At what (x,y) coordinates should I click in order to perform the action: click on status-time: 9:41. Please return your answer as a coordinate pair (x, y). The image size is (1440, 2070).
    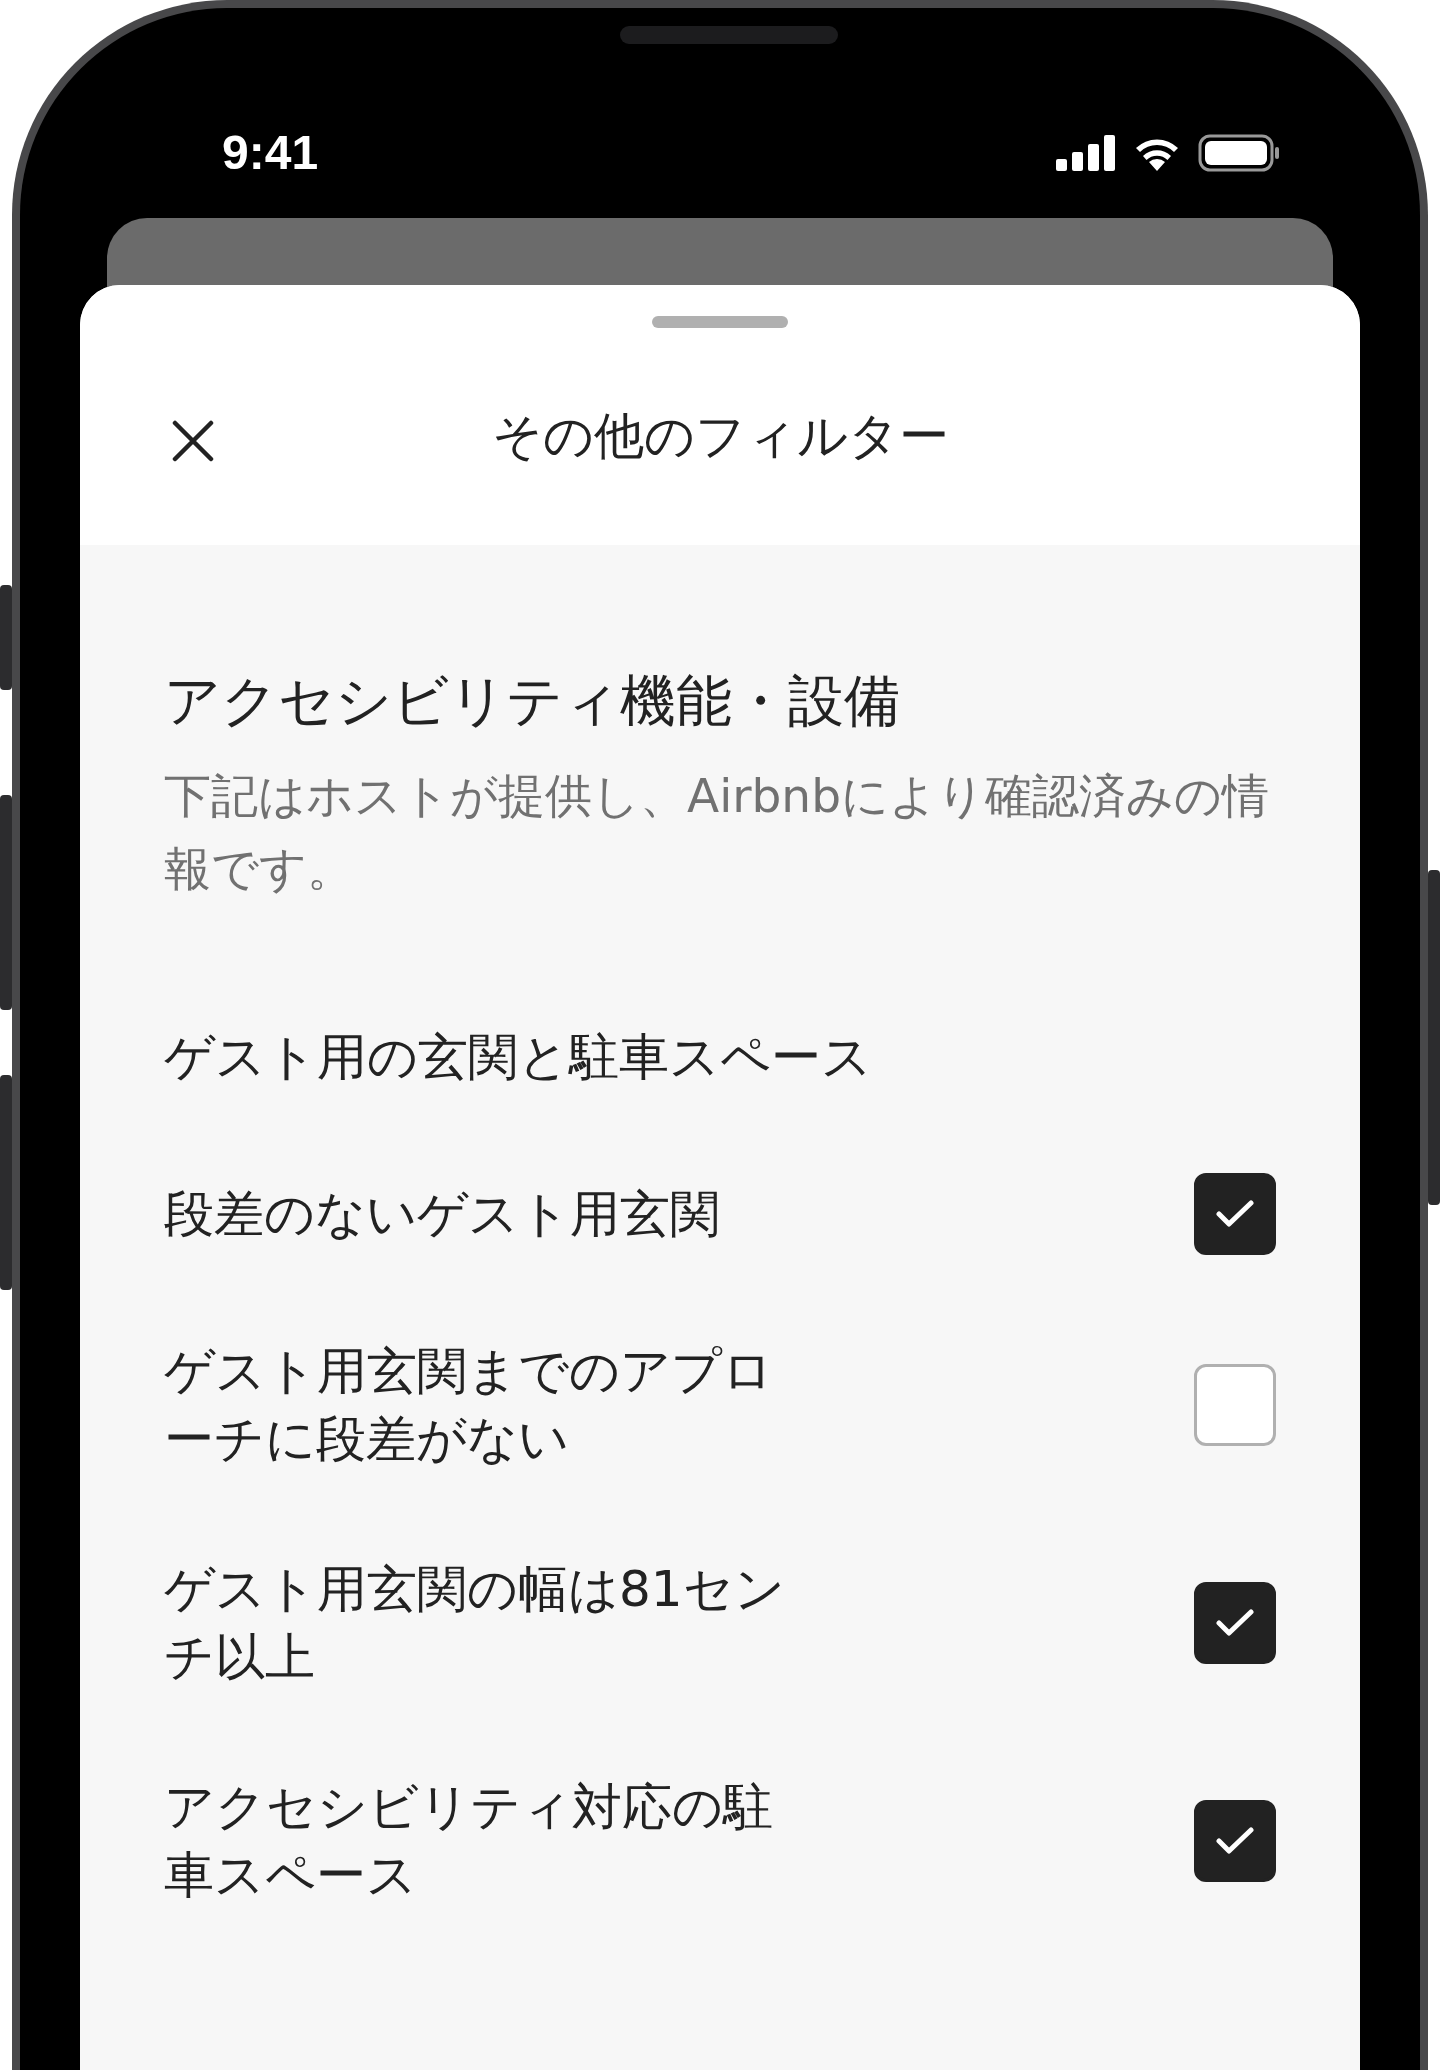
    Looking at the image, I should click on (270, 153).